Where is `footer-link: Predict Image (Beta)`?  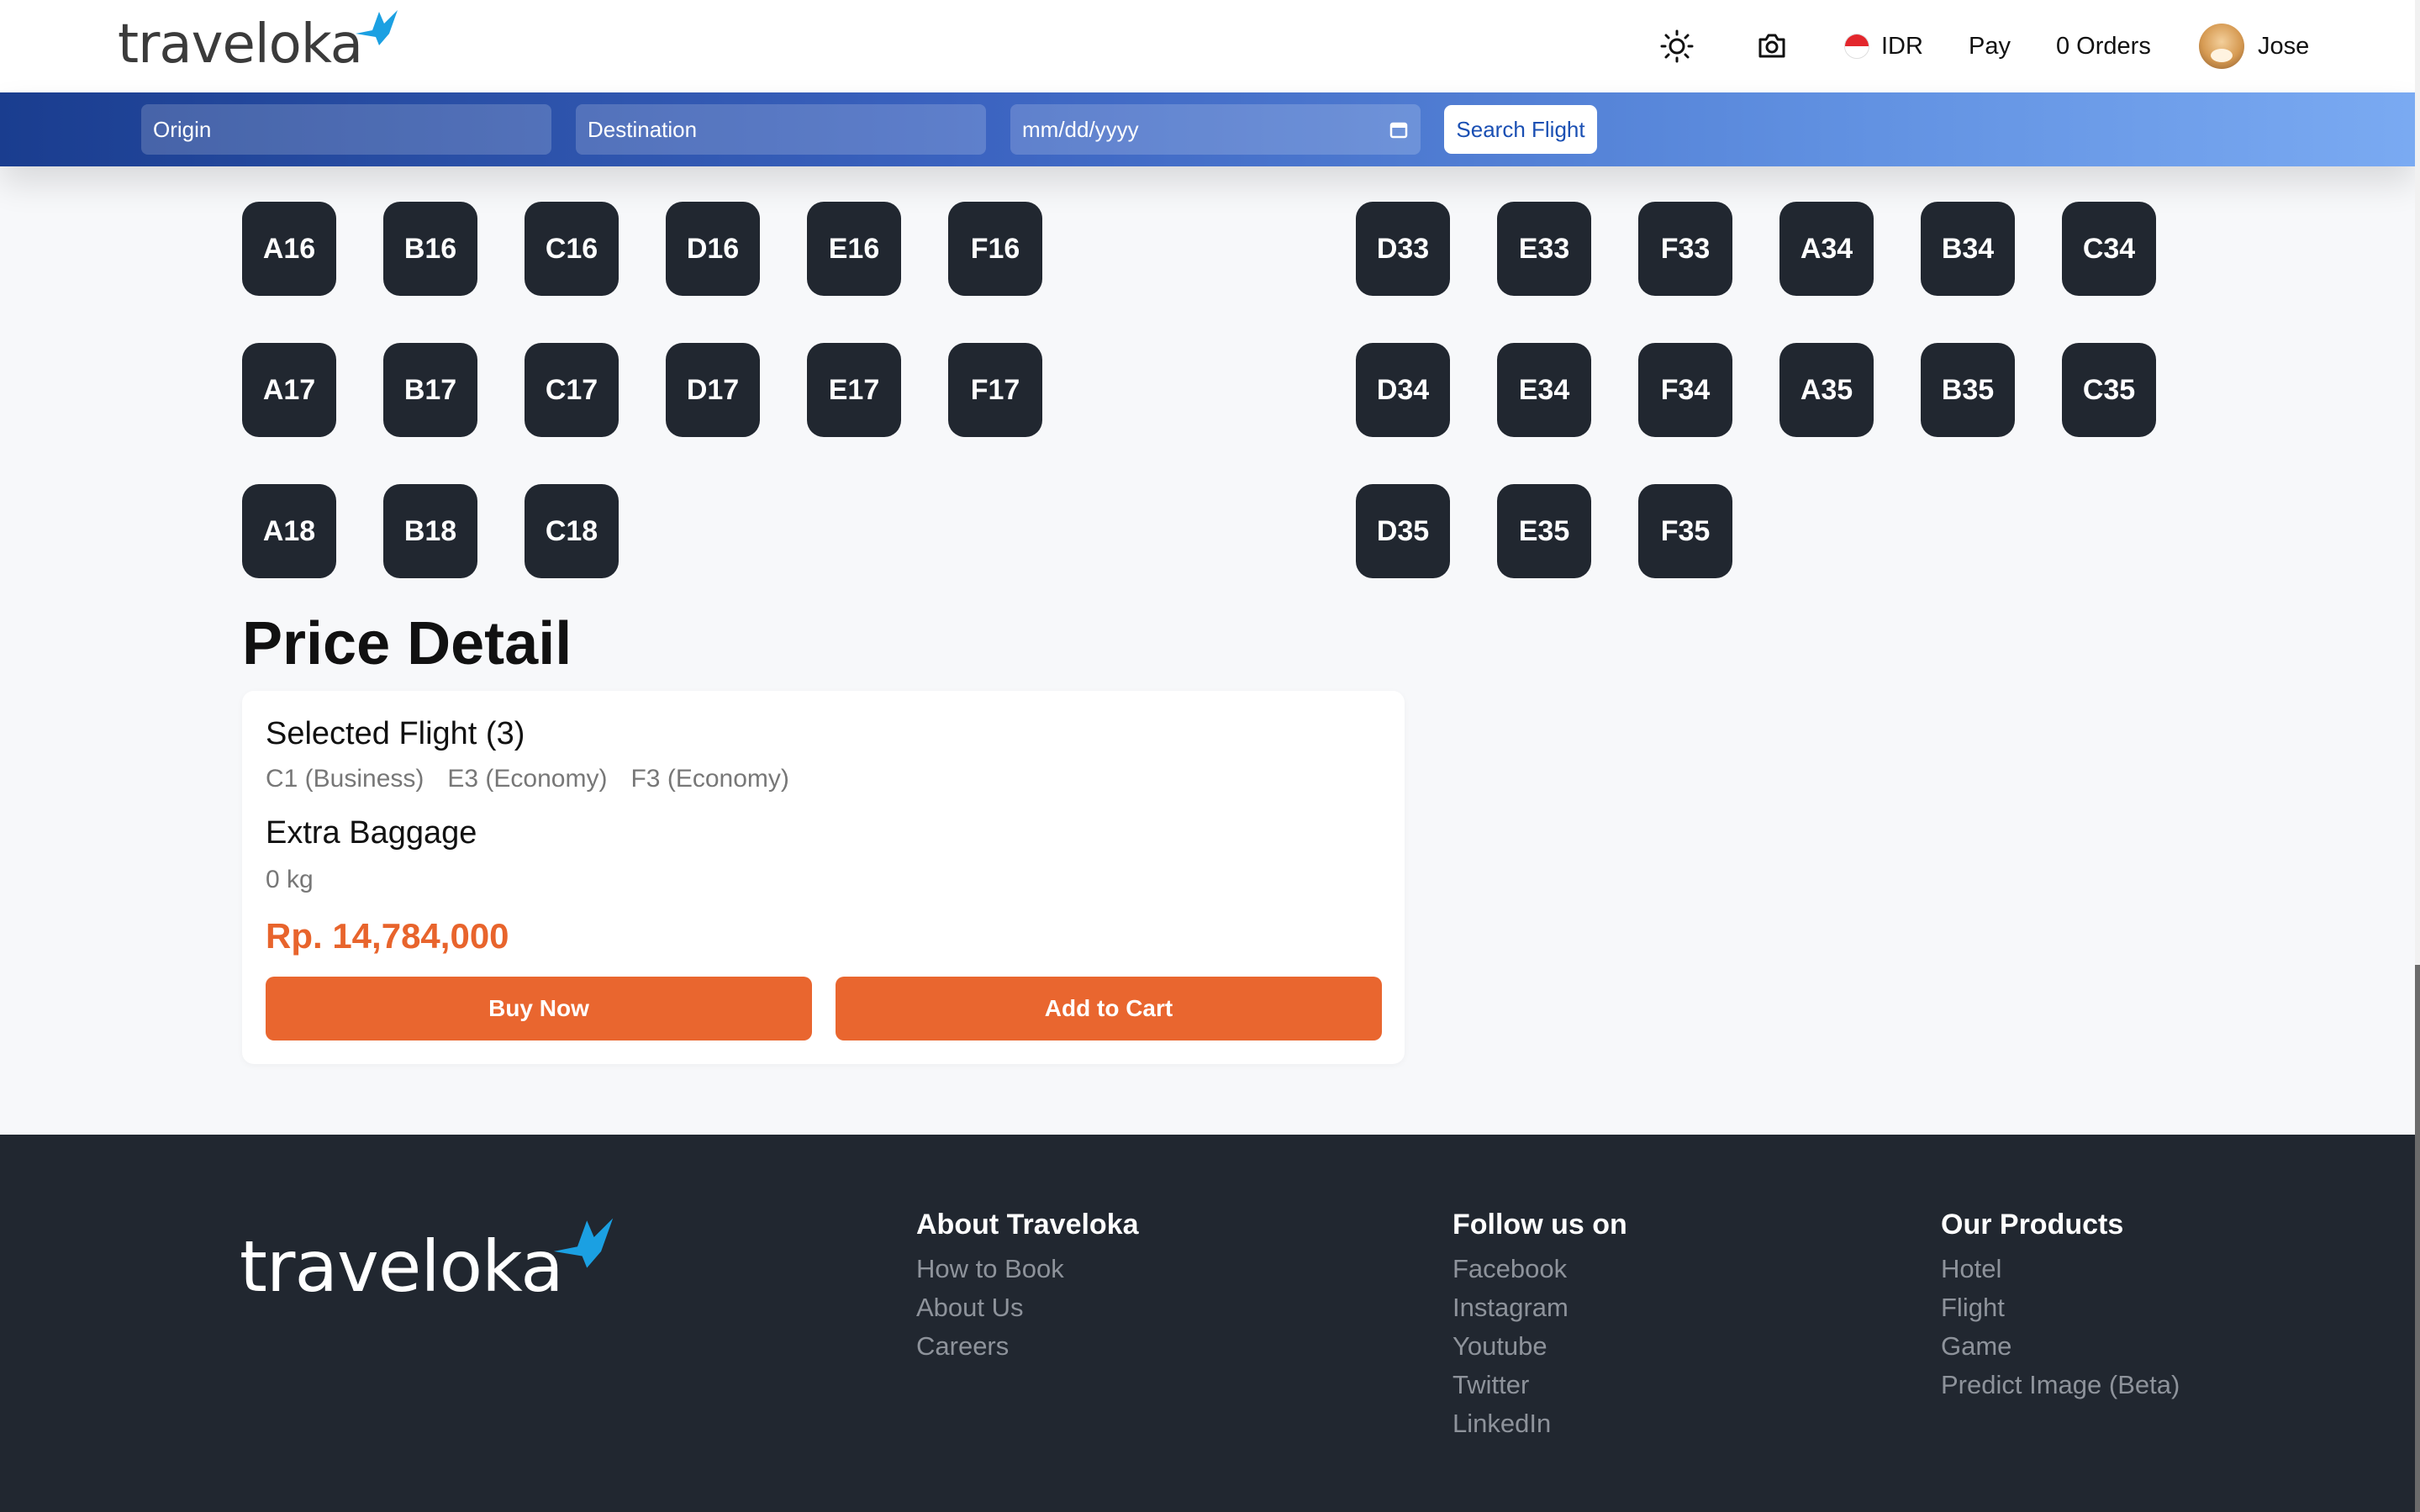 footer-link: Predict Image (Beta) is located at coordinates (2060, 1385).